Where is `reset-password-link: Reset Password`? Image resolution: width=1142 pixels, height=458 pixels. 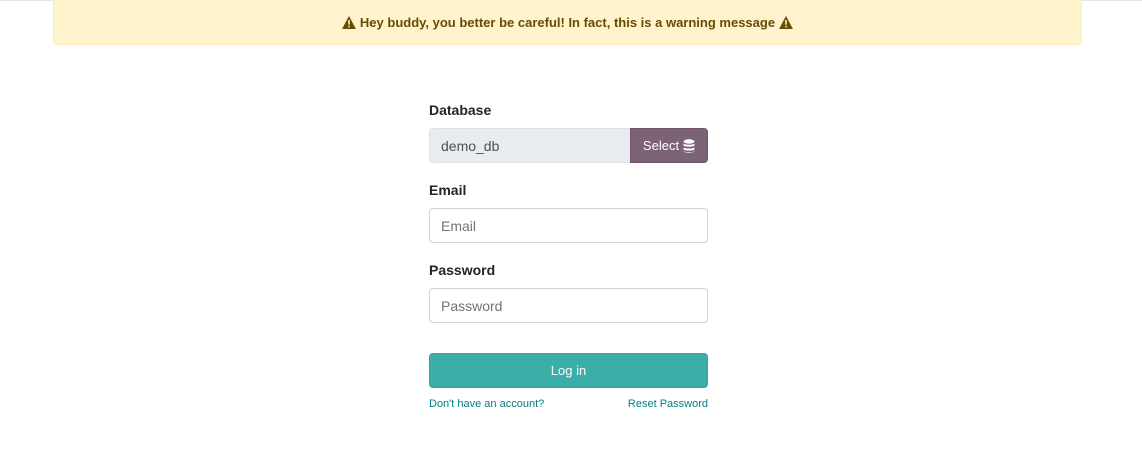
reset-password-link: Reset Password is located at coordinates (668, 404).